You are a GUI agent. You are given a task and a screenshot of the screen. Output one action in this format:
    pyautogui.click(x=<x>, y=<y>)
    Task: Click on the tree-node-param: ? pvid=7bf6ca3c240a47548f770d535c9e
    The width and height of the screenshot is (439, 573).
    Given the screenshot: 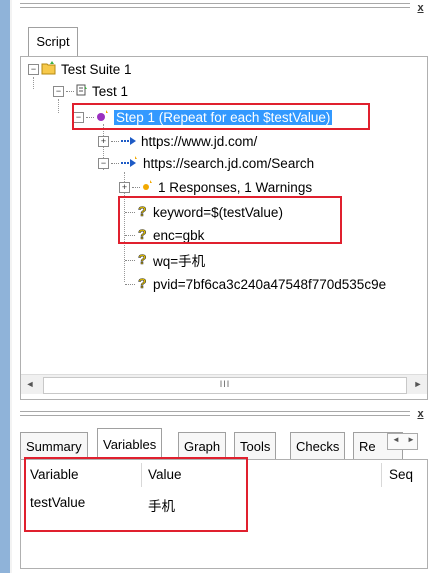 What is the action you would take?
    pyautogui.click(x=276, y=284)
    